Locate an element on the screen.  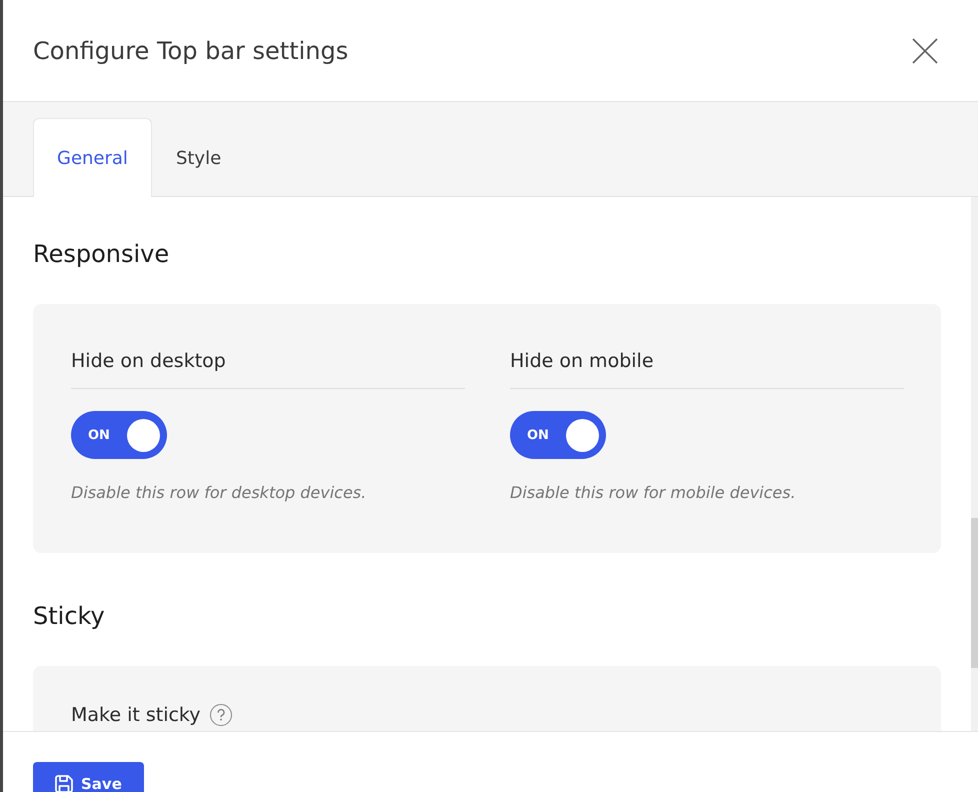
tab: General is located at coordinates (92, 157).